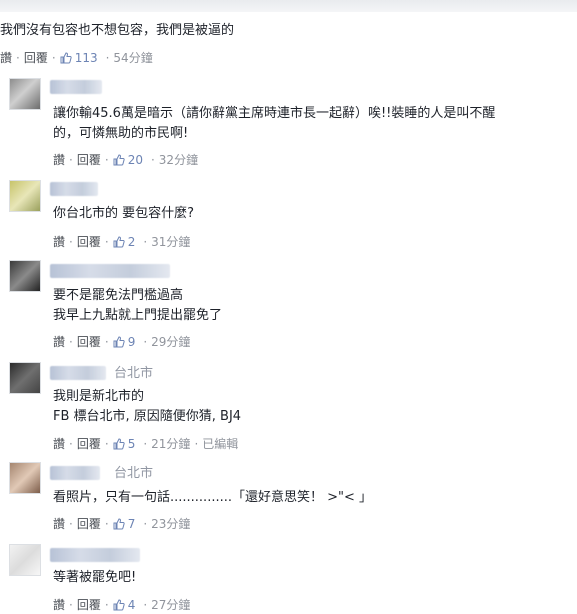 The image size is (577, 614). What do you see at coordinates (126, 160) in the screenshot?
I see `comment-actions: 讚 · 回覆 · 20 · 32分鐘` at bounding box center [126, 160].